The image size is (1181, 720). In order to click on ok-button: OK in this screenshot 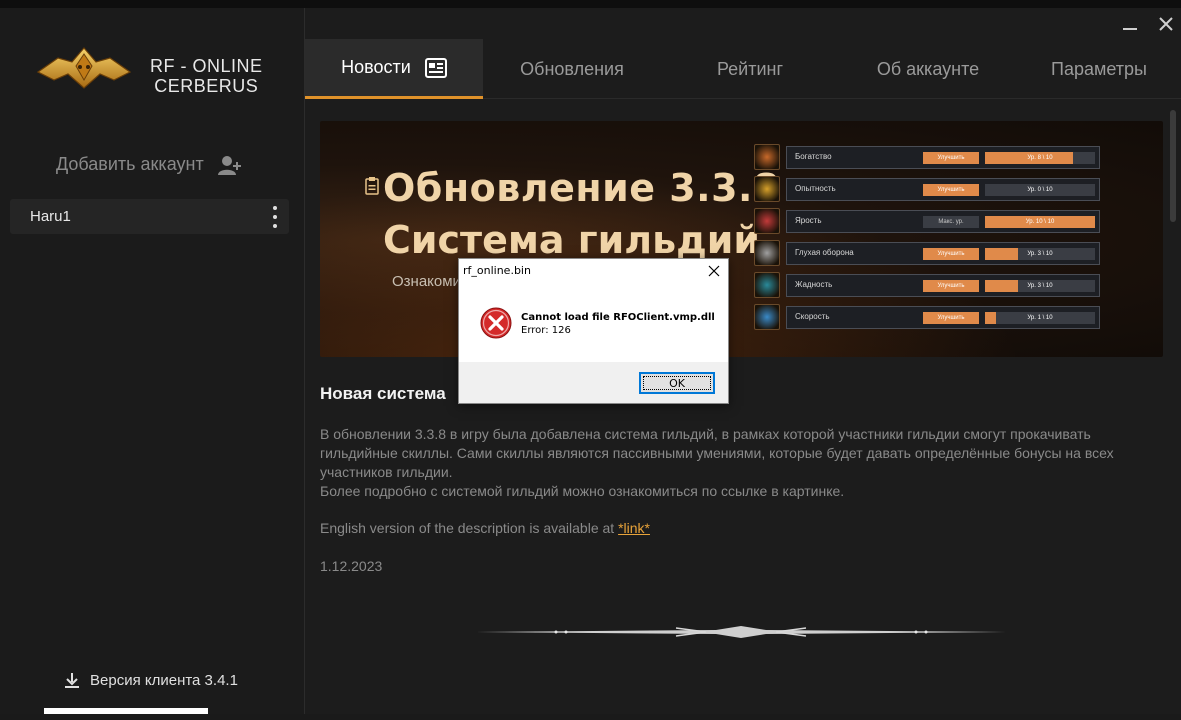, I will do `click(677, 383)`.